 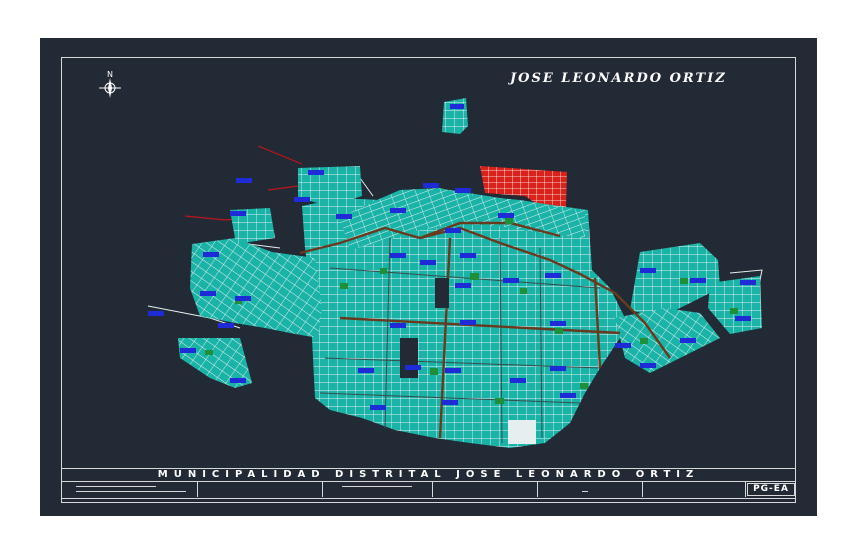 I want to click on sheet-code: PG-EA, so click(x=771, y=489).